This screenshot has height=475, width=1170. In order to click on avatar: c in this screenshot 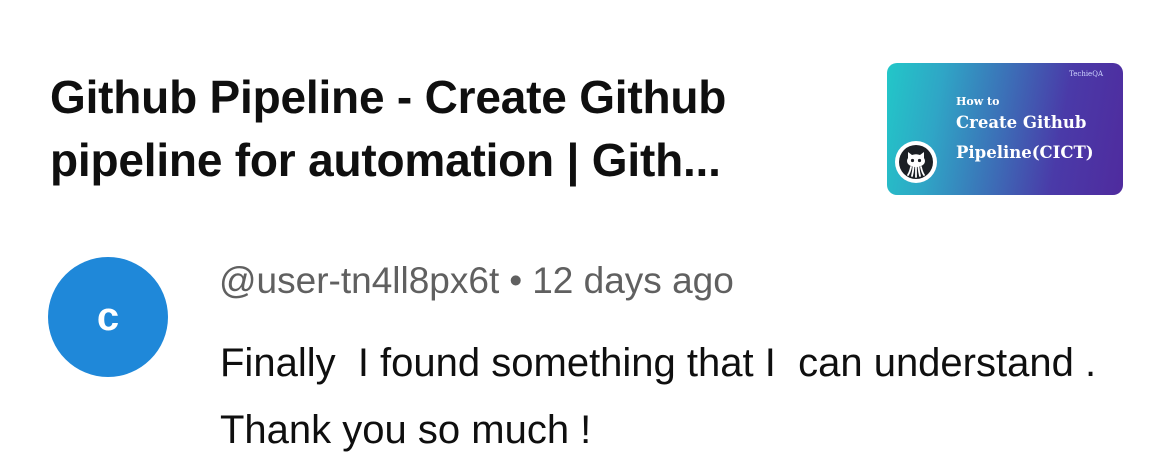, I will do `click(108, 317)`.